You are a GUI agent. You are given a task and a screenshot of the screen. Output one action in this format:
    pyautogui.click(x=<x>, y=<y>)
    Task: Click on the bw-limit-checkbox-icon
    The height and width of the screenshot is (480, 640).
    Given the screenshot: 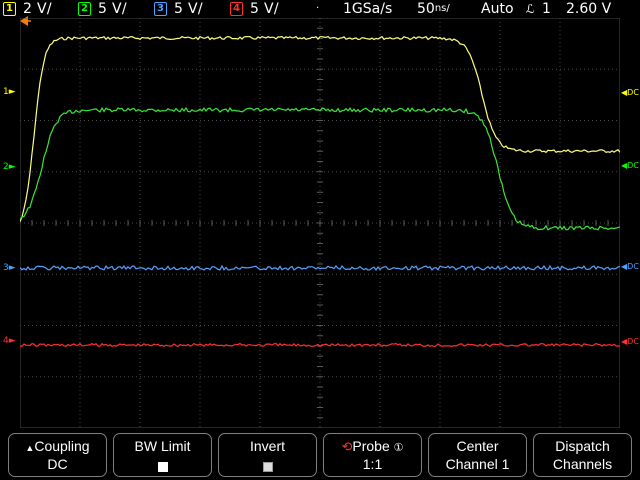 What is the action you would take?
    pyautogui.click(x=162, y=466)
    